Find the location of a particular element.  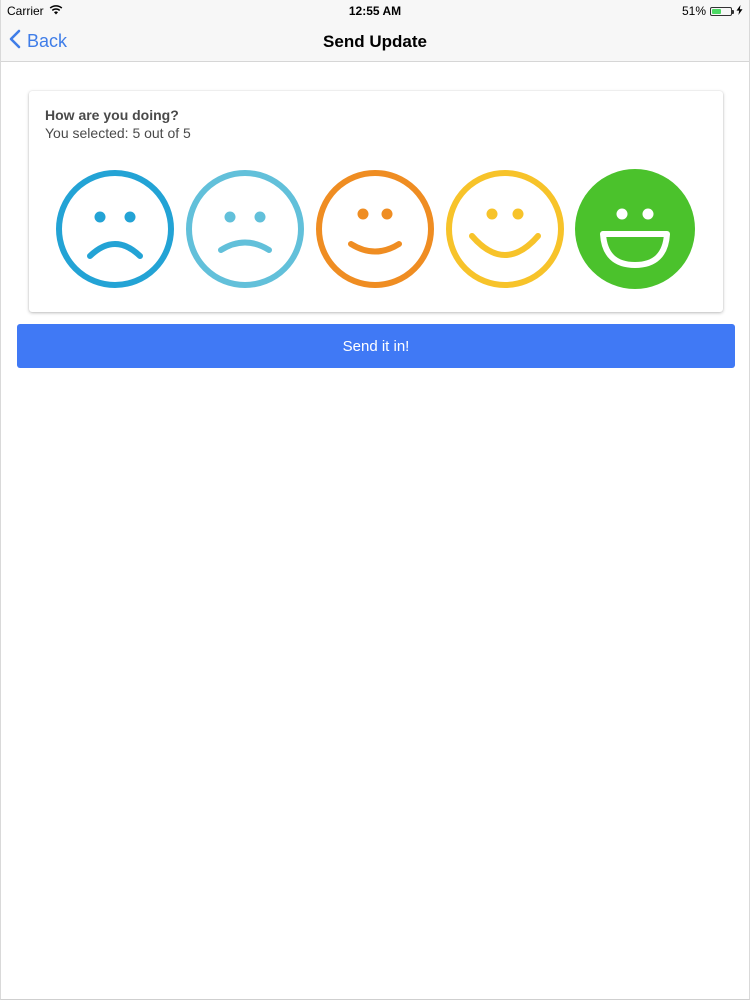

battery-icon is located at coordinates (722, 11).